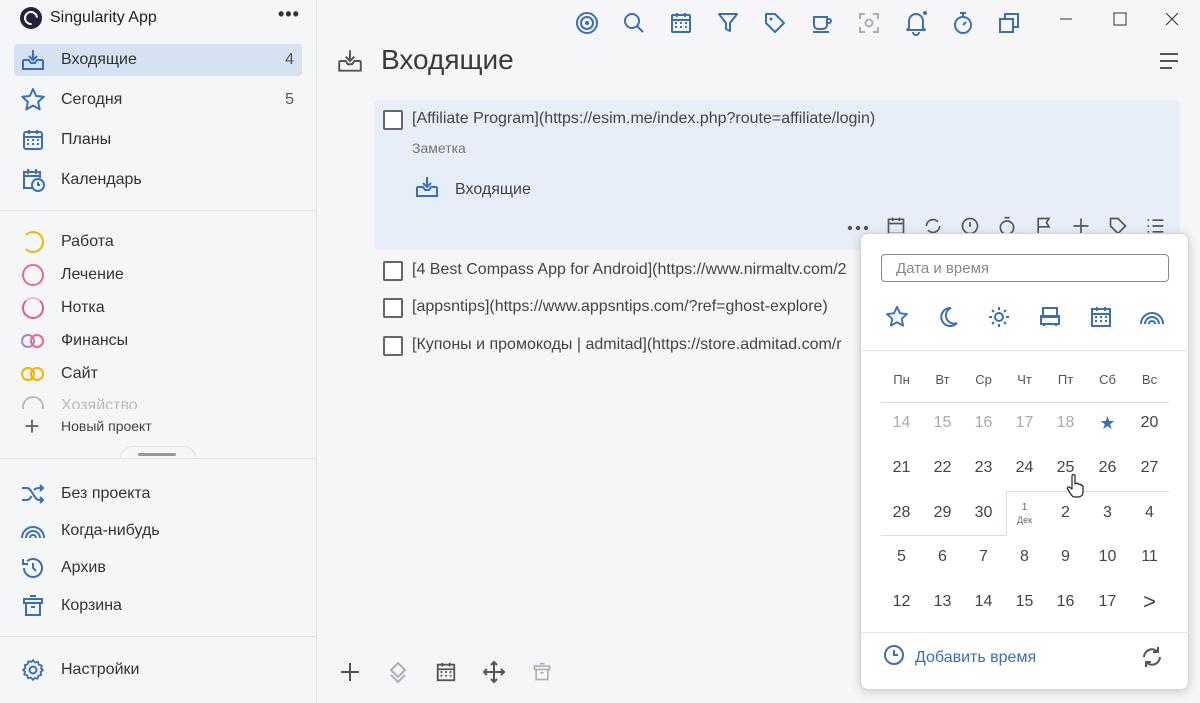 The height and width of the screenshot is (703, 1200). I want to click on new-project-label: Новый проект, so click(106, 426).